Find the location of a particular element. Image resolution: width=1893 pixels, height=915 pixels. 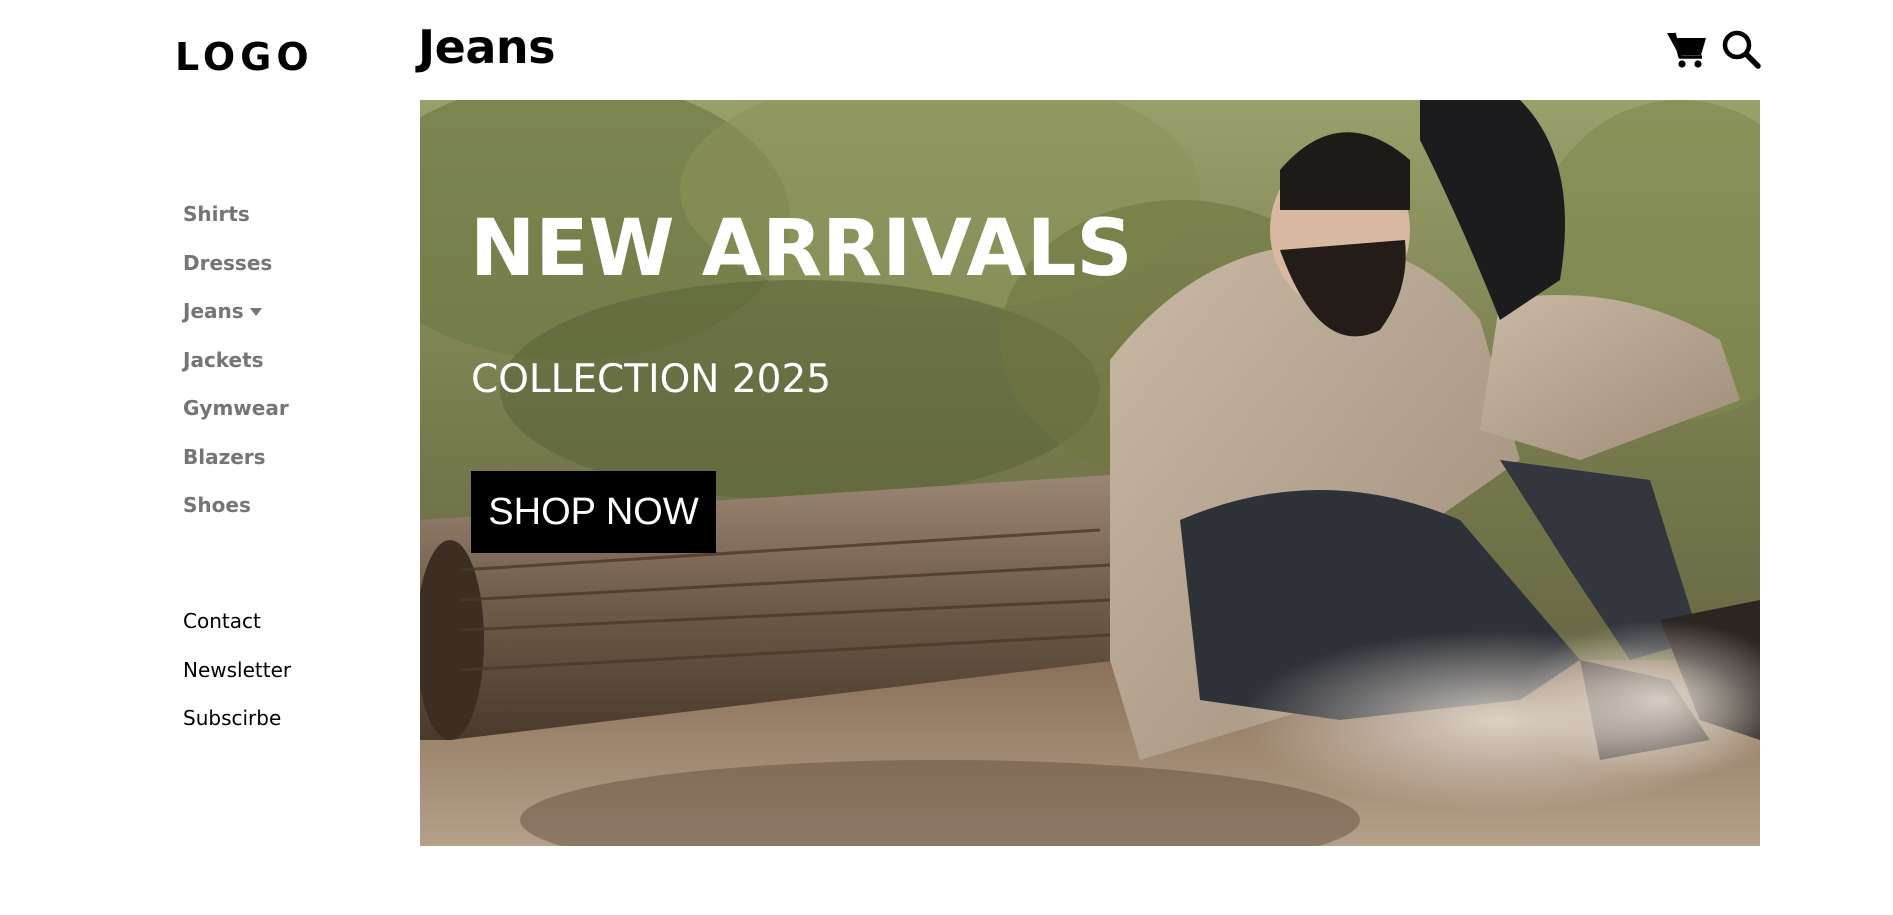

sidebar-item-jeans: Jeans is located at coordinates (236, 311).